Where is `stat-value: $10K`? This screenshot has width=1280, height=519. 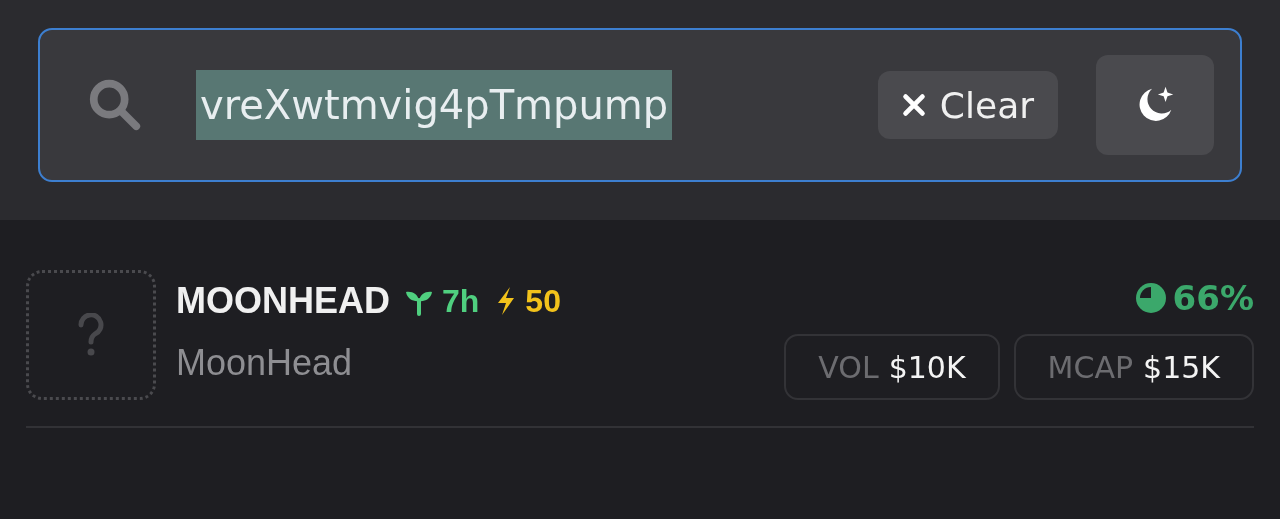
stat-value: $10K is located at coordinates (927, 367).